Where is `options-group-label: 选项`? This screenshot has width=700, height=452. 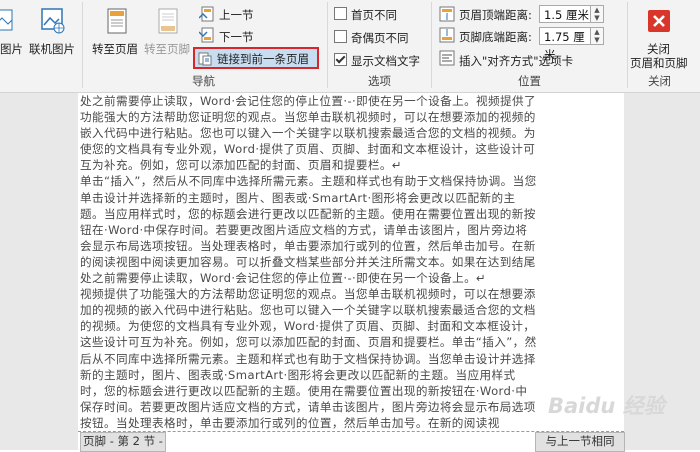 options-group-label: 选项 is located at coordinates (379, 81).